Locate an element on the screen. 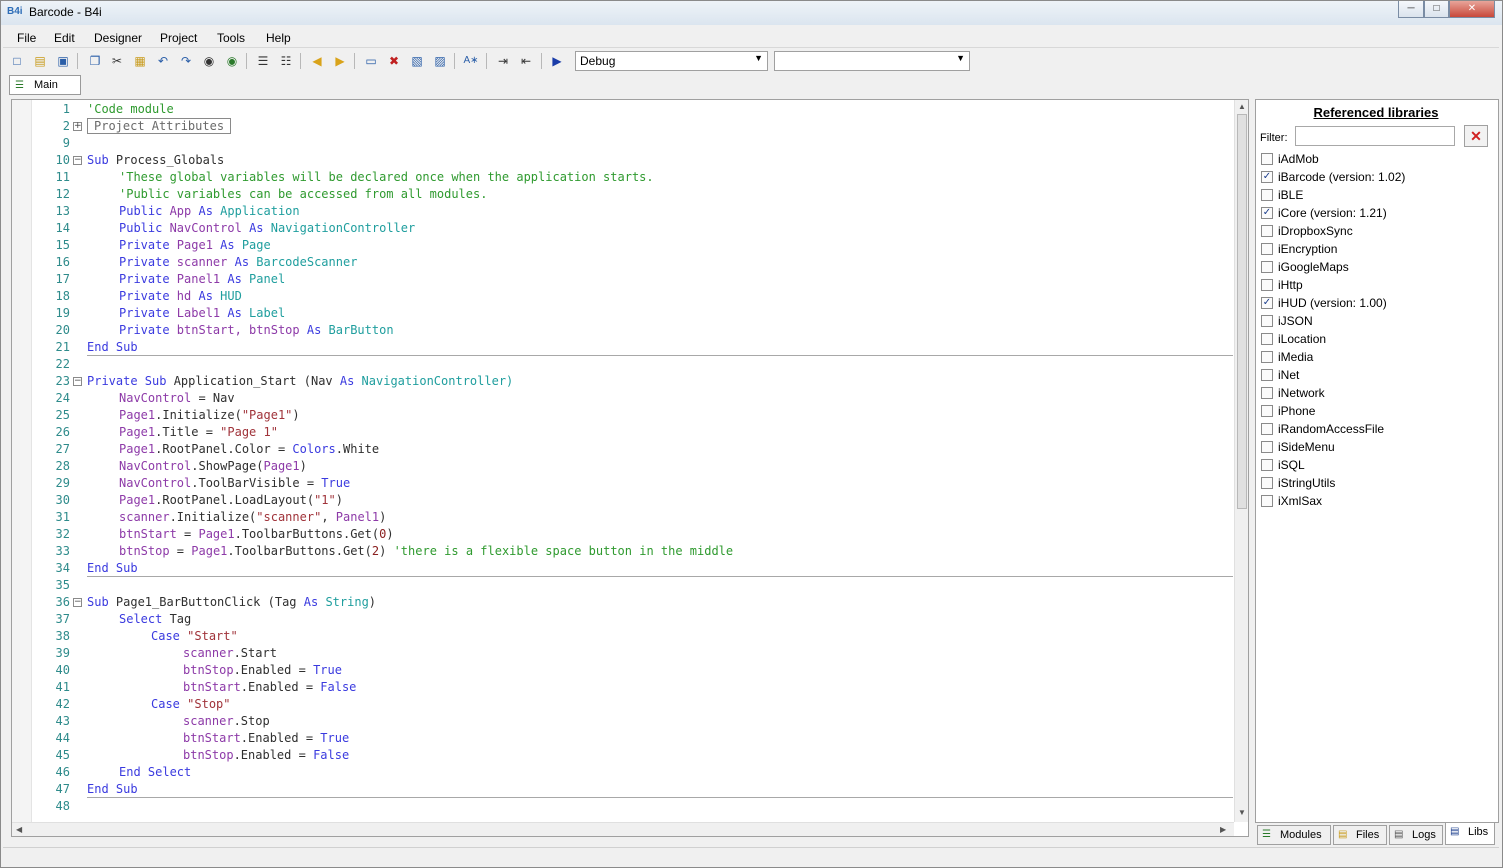 This screenshot has height=868, width=1503. library-item: iMedia is located at coordinates (1376, 358).